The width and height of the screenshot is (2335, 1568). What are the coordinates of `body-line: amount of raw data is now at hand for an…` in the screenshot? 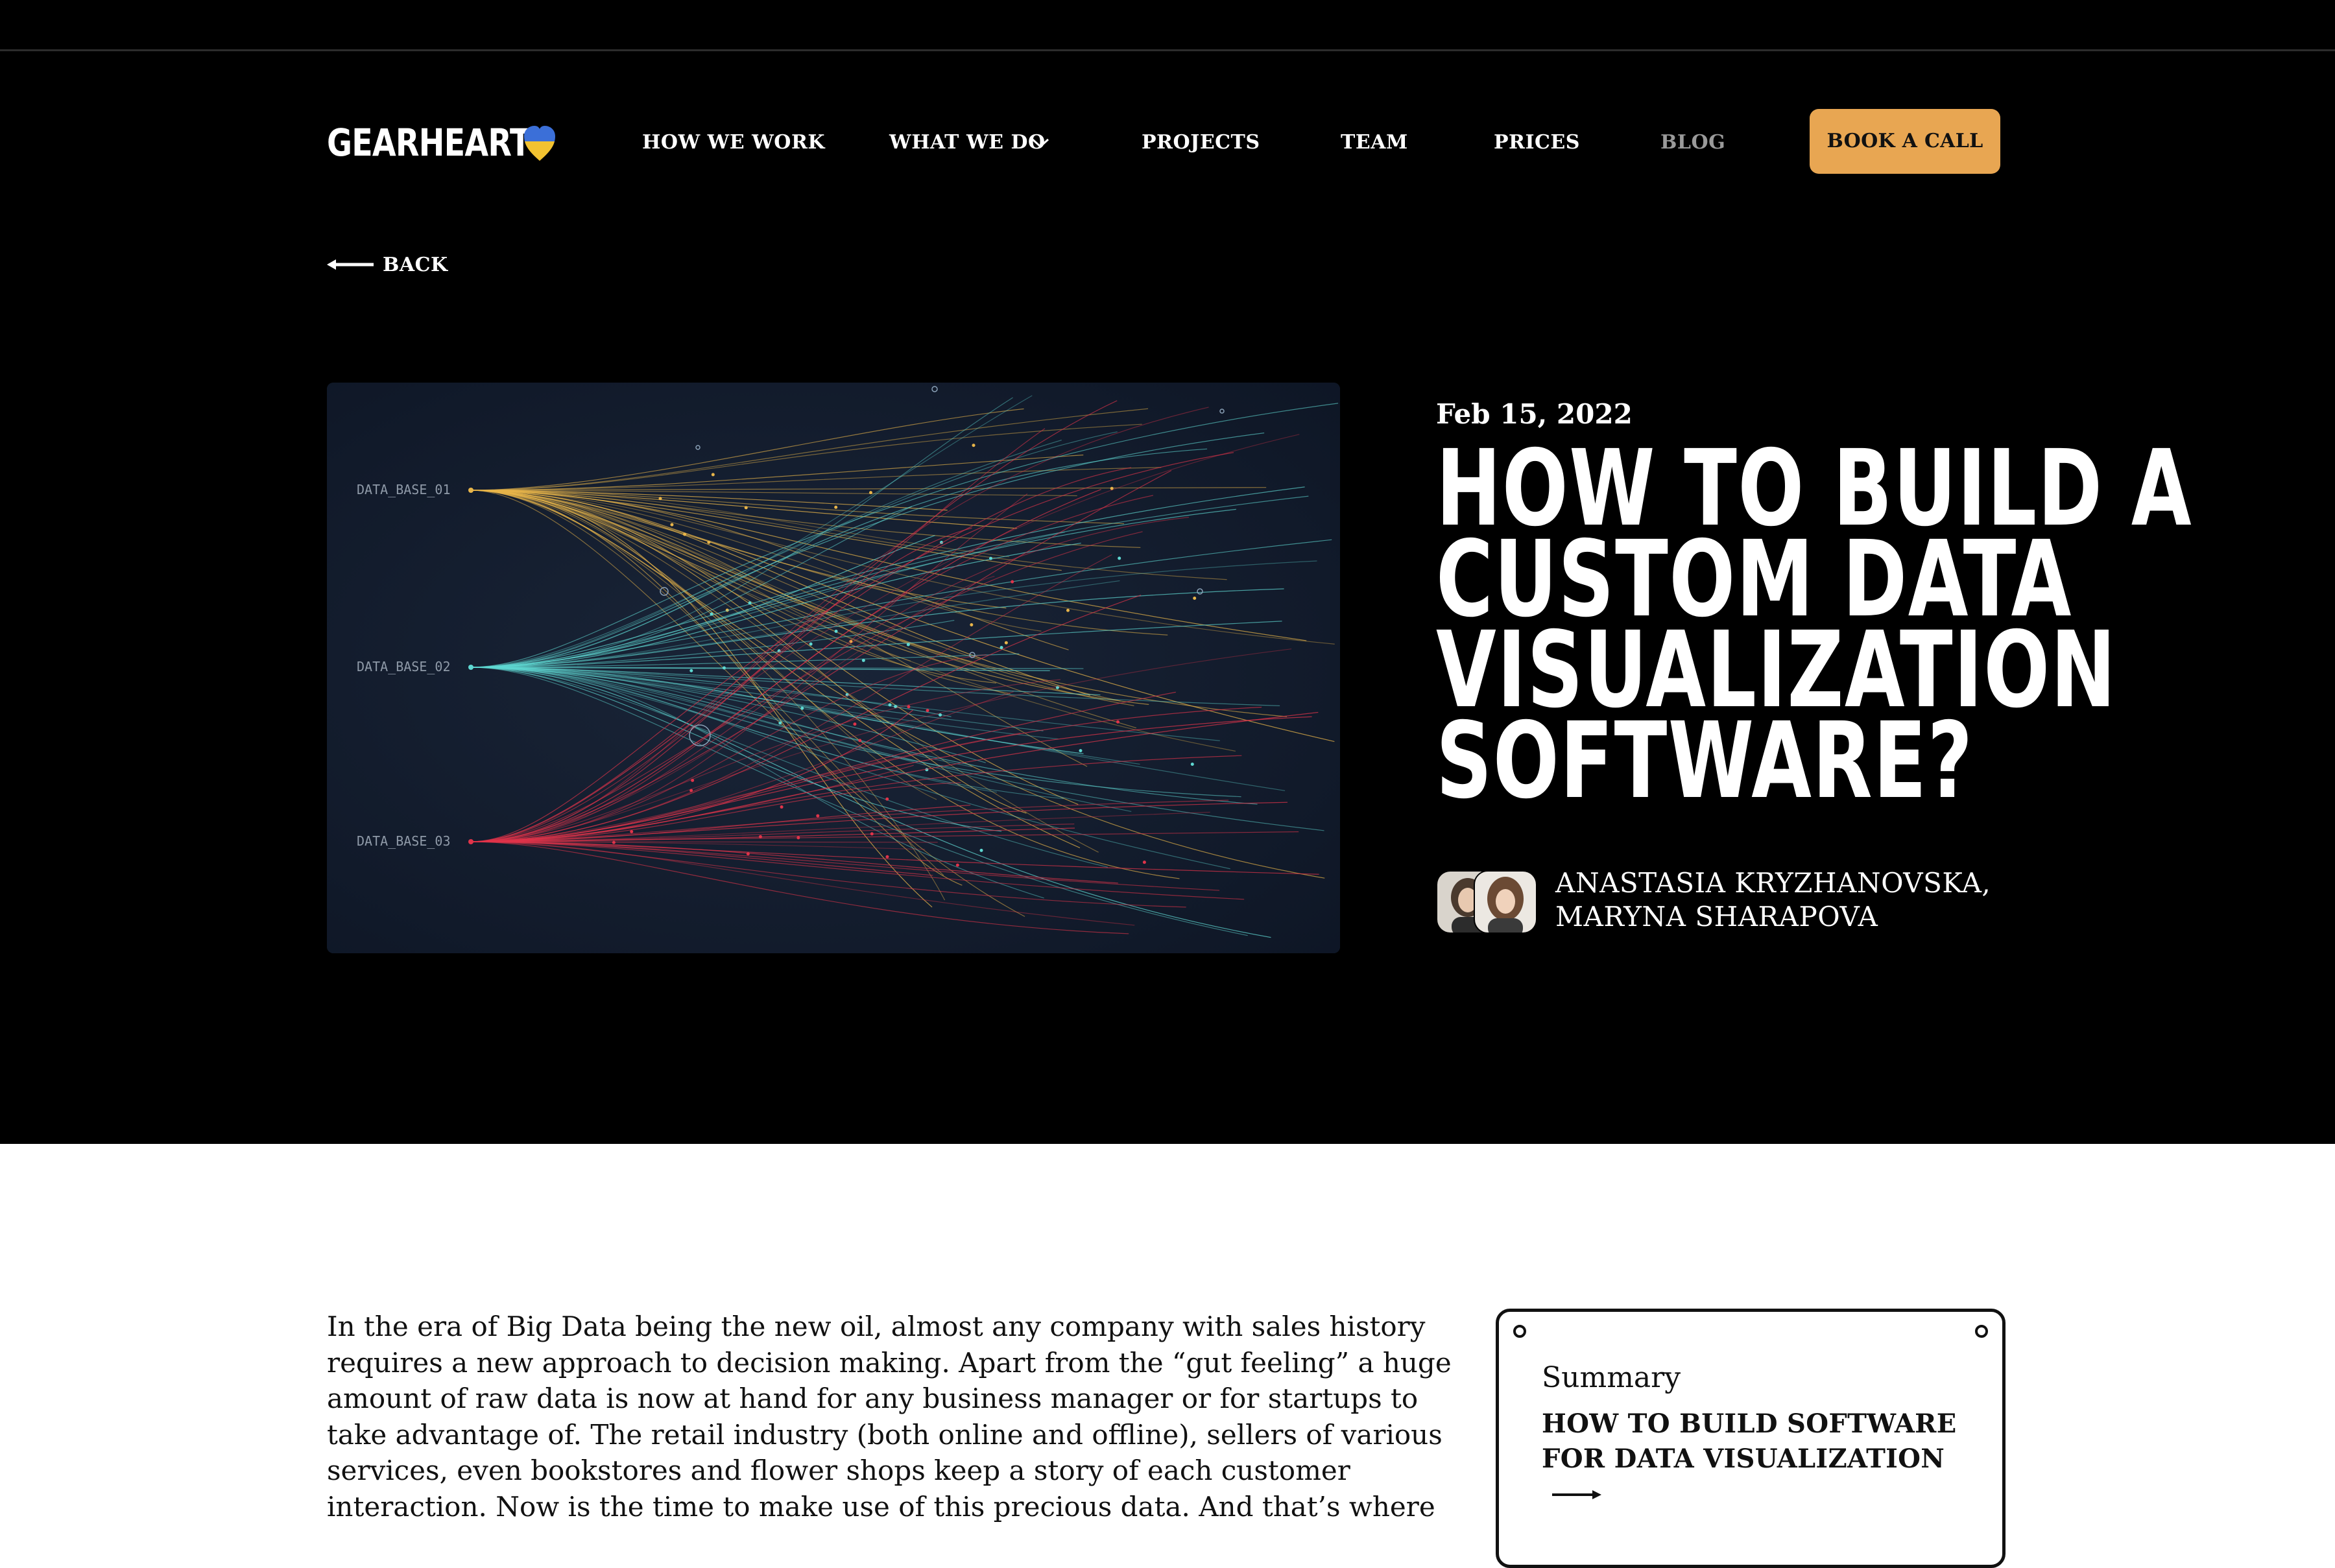 It's located at (873, 1398).